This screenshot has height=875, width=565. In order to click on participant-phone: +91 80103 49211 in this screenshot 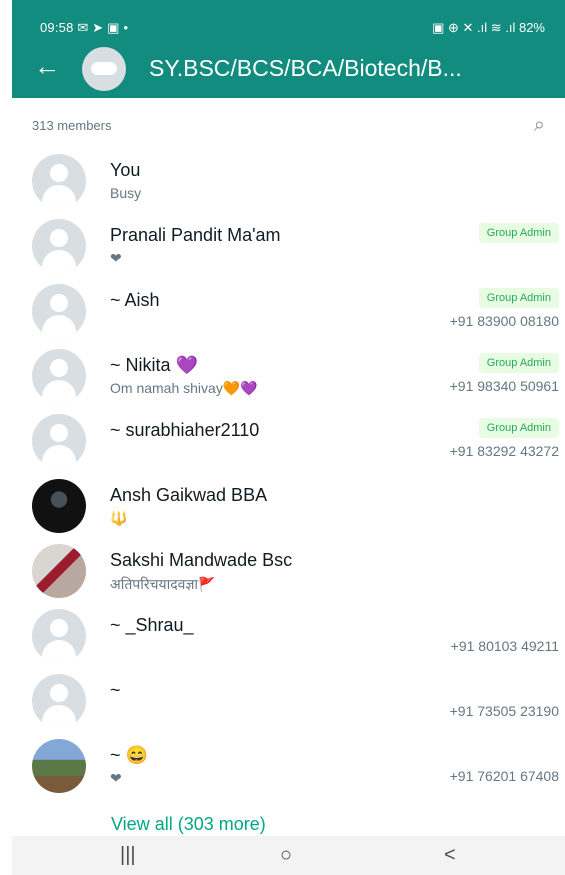, I will do `click(504, 646)`.